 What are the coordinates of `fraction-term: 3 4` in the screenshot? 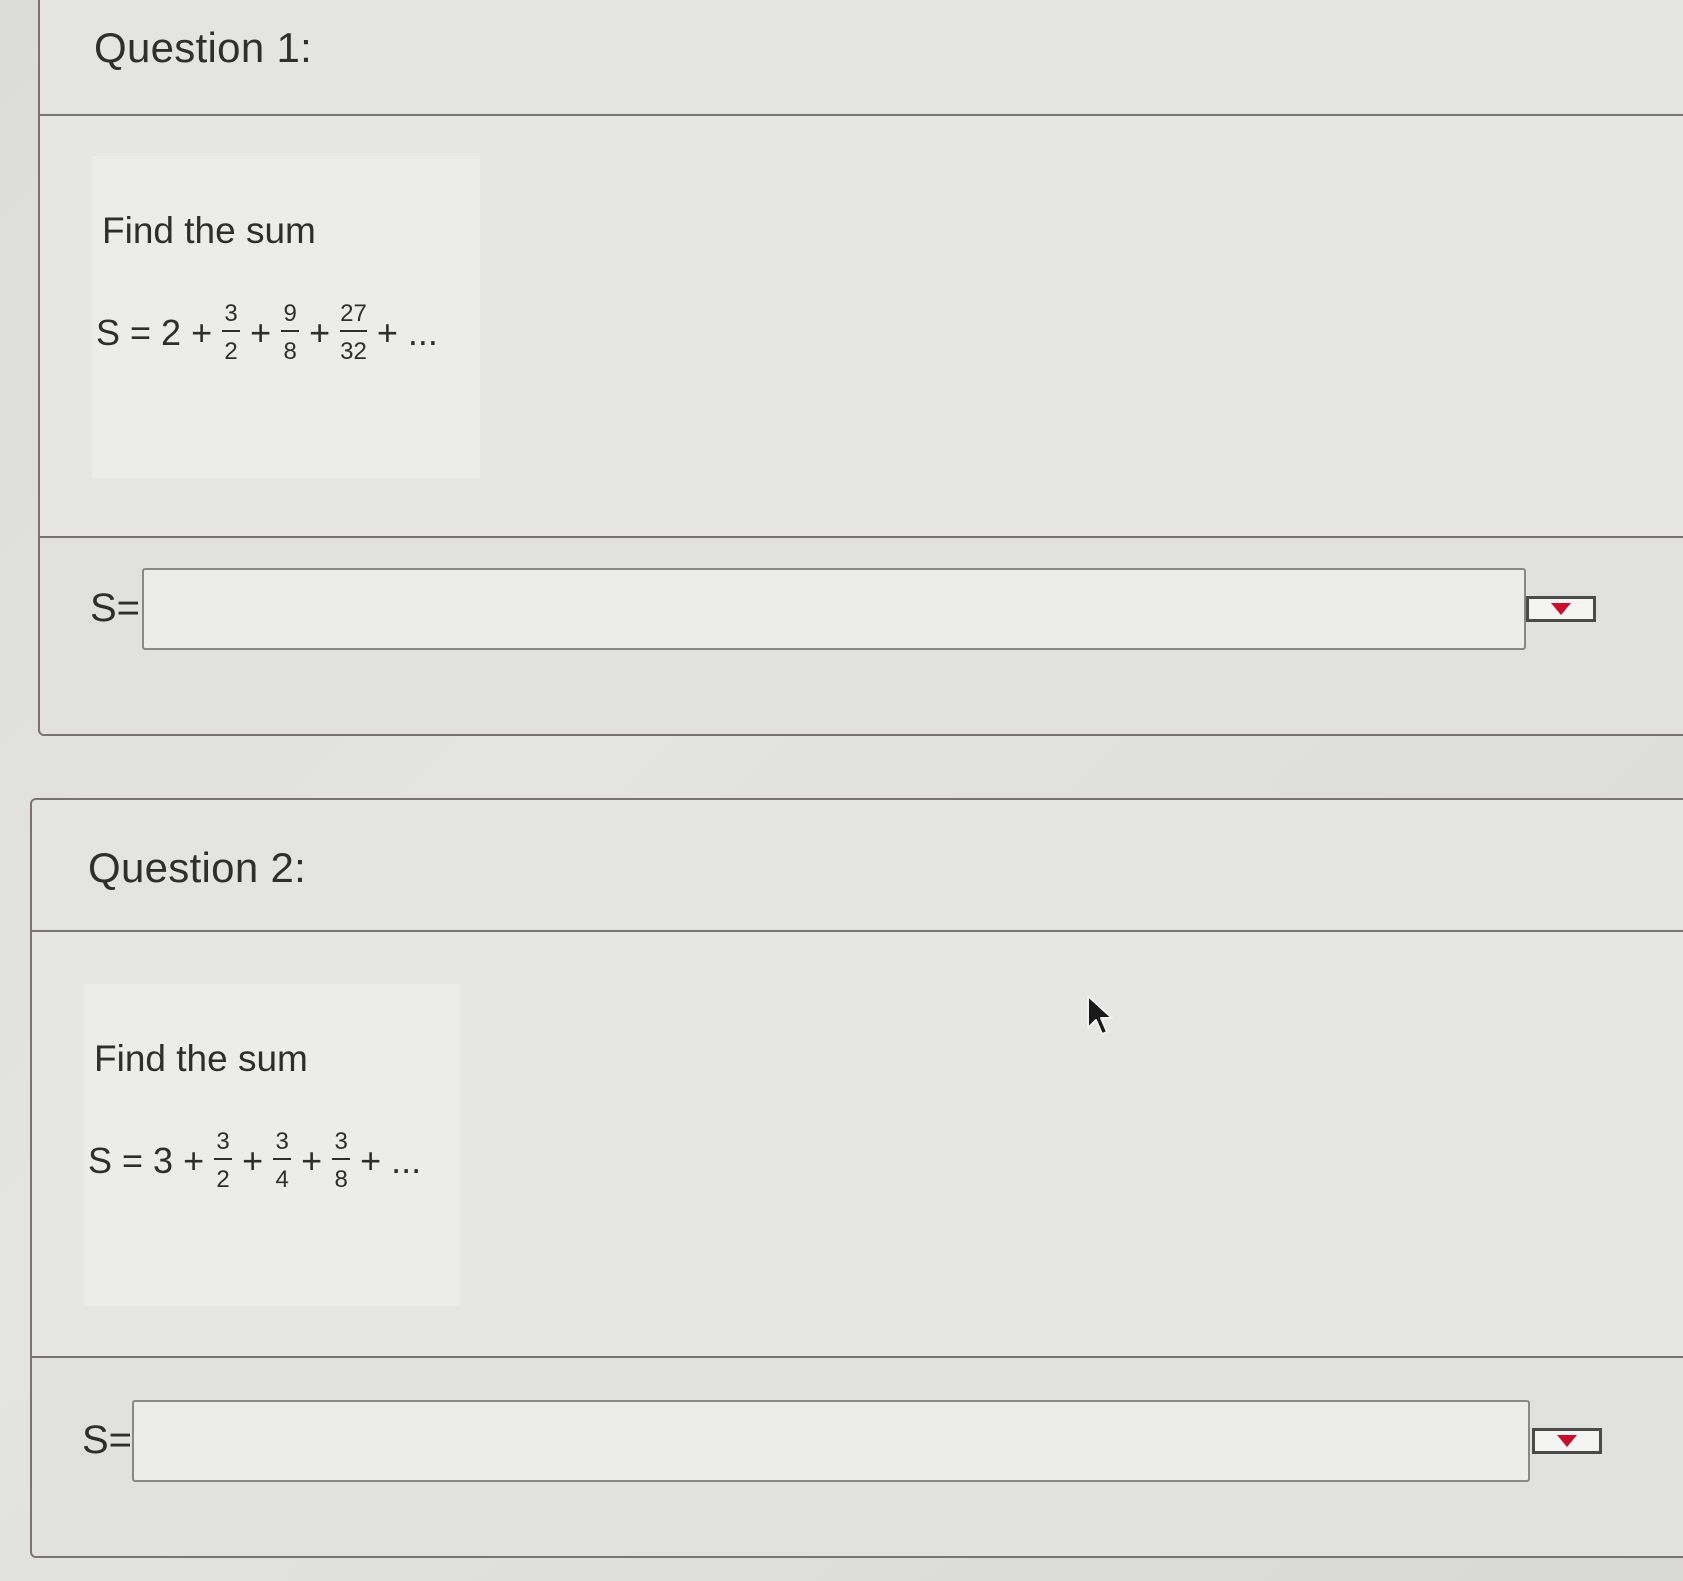 It's located at (282, 1160).